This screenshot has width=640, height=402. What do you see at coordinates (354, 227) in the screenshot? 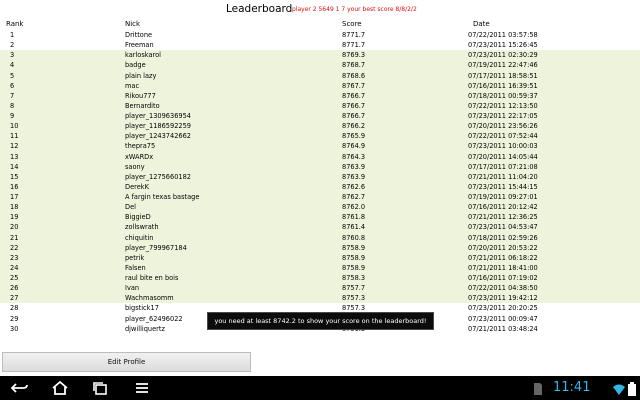
I see `row-score: 8761.4` at bounding box center [354, 227].